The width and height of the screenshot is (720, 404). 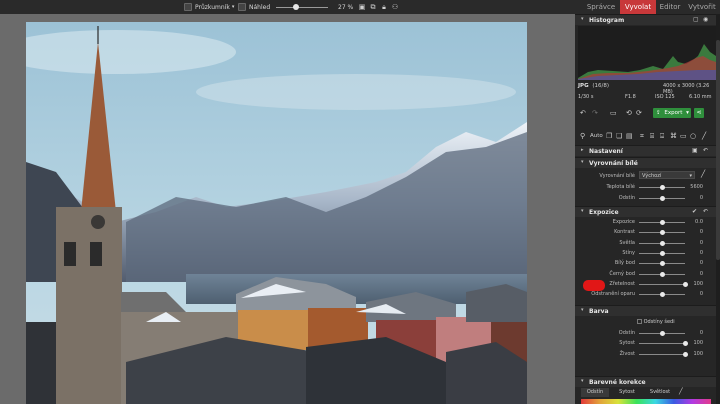 I want to click on settings-header: ▸ Nastavení ▣ ↶, so click(x=645, y=150).